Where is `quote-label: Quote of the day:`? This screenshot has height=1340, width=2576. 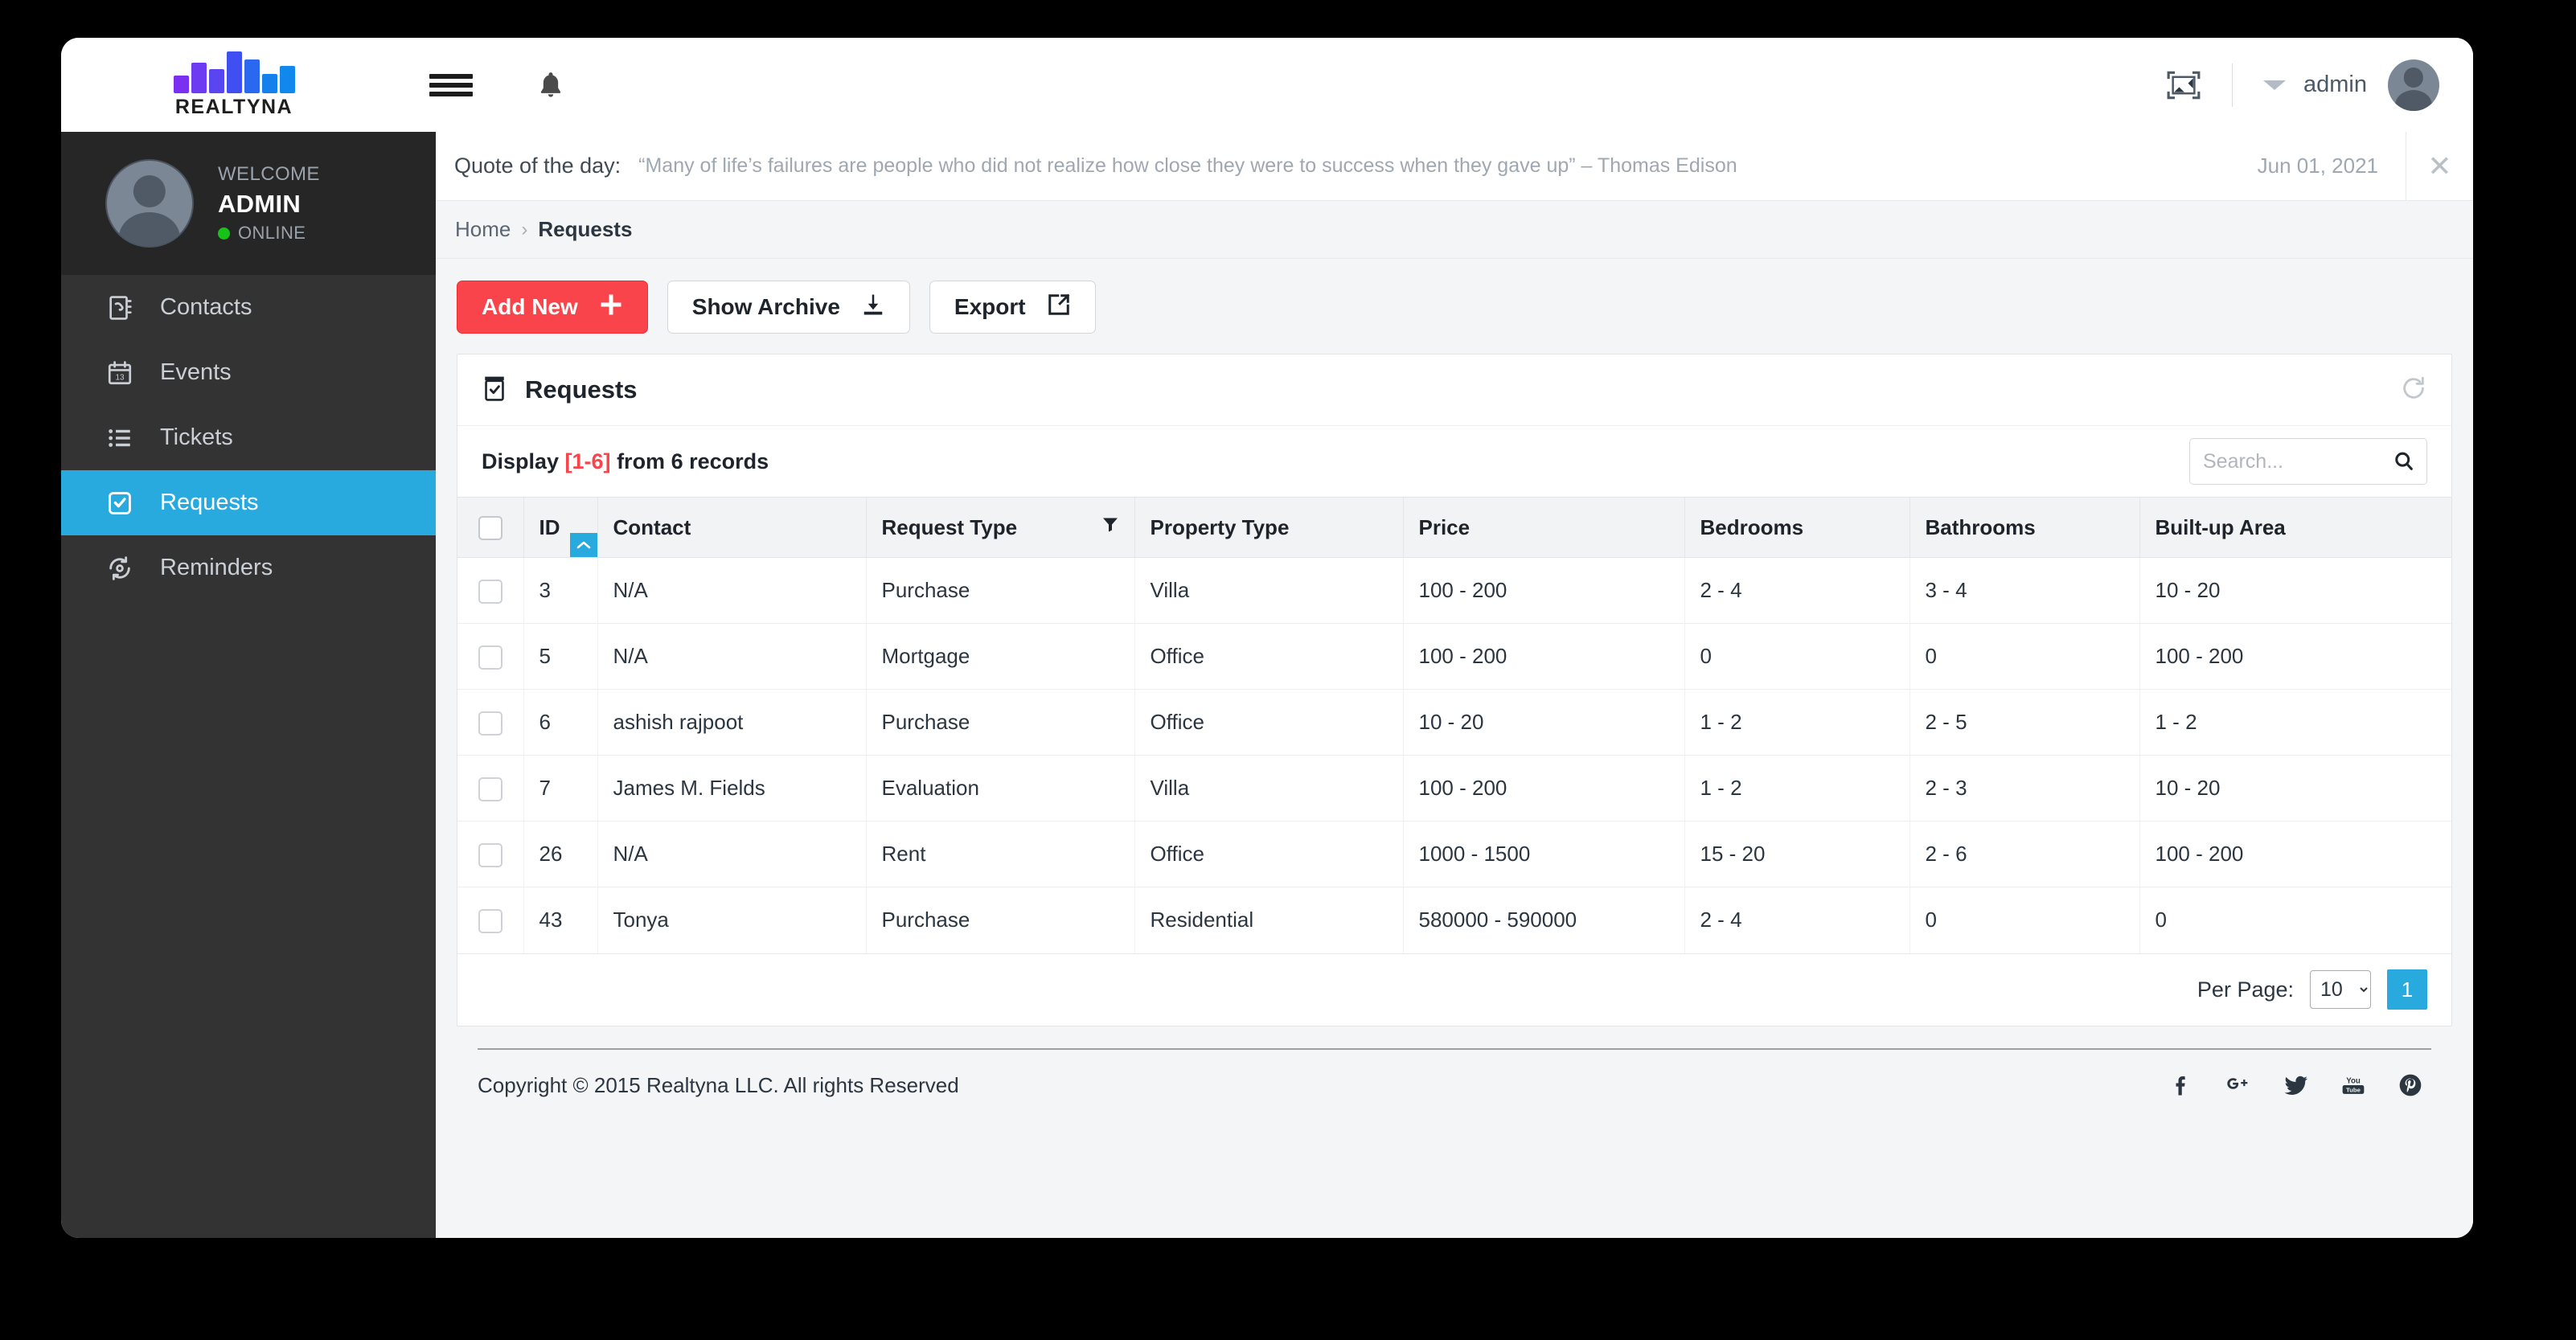
quote-label: Quote of the day: is located at coordinates (537, 166).